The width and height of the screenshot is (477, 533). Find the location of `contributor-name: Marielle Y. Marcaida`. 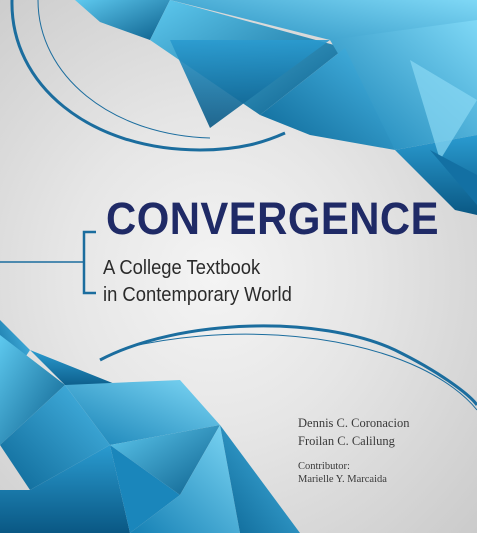

contributor-name: Marielle Y. Marcaida is located at coordinates (342, 479).